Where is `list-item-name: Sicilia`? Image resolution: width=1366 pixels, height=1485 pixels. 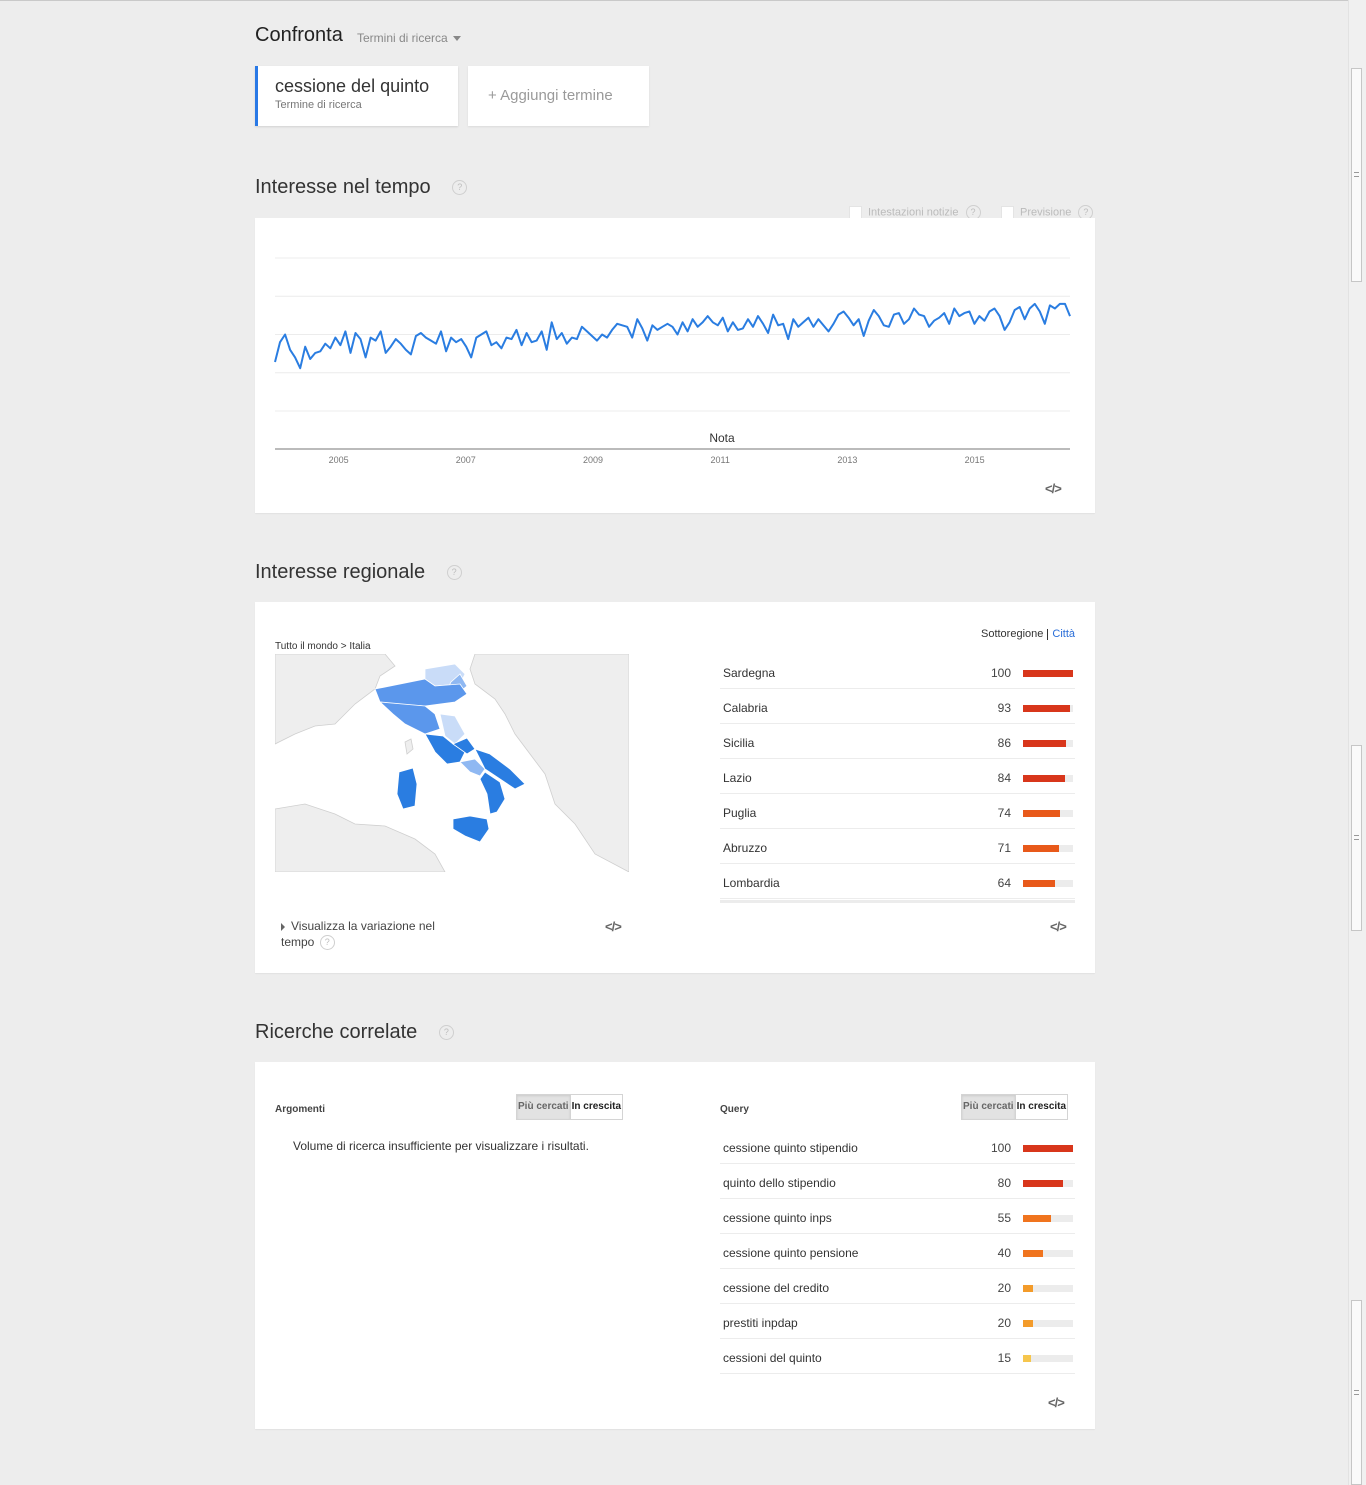
list-item-name: Sicilia is located at coordinates (739, 743).